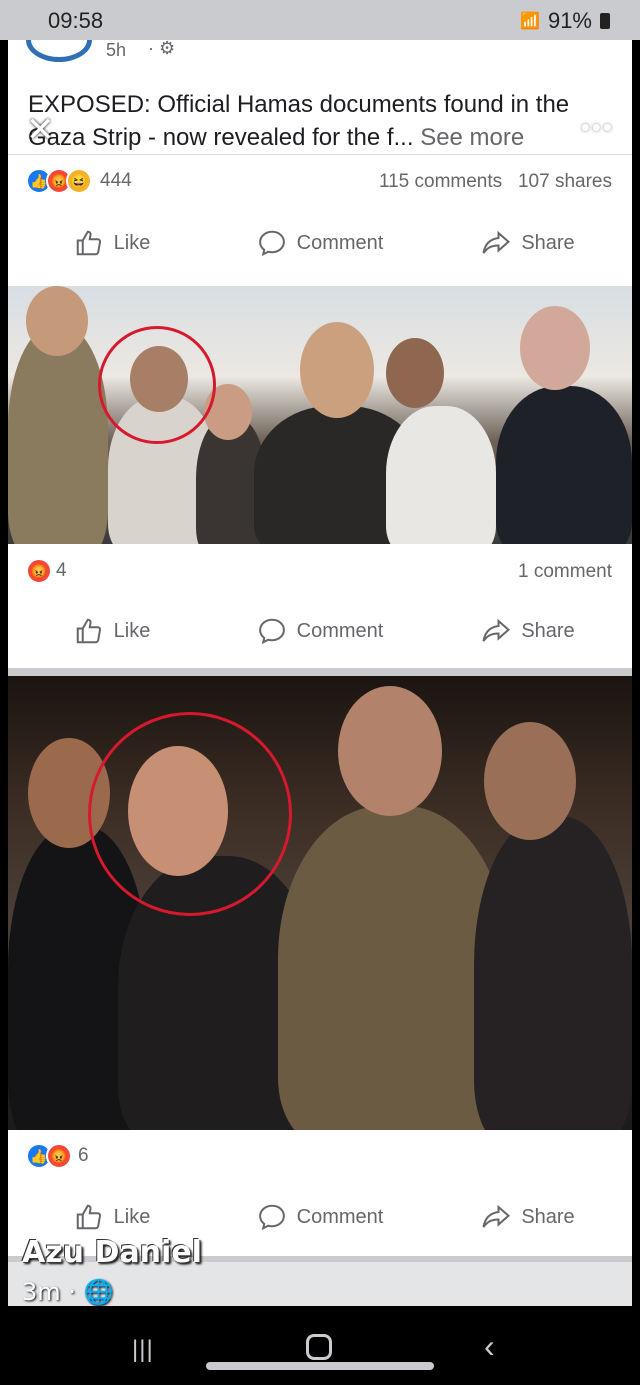 Image resolution: width=640 pixels, height=1385 pixels. I want to click on status-icons: 📶 91%, so click(565, 21).